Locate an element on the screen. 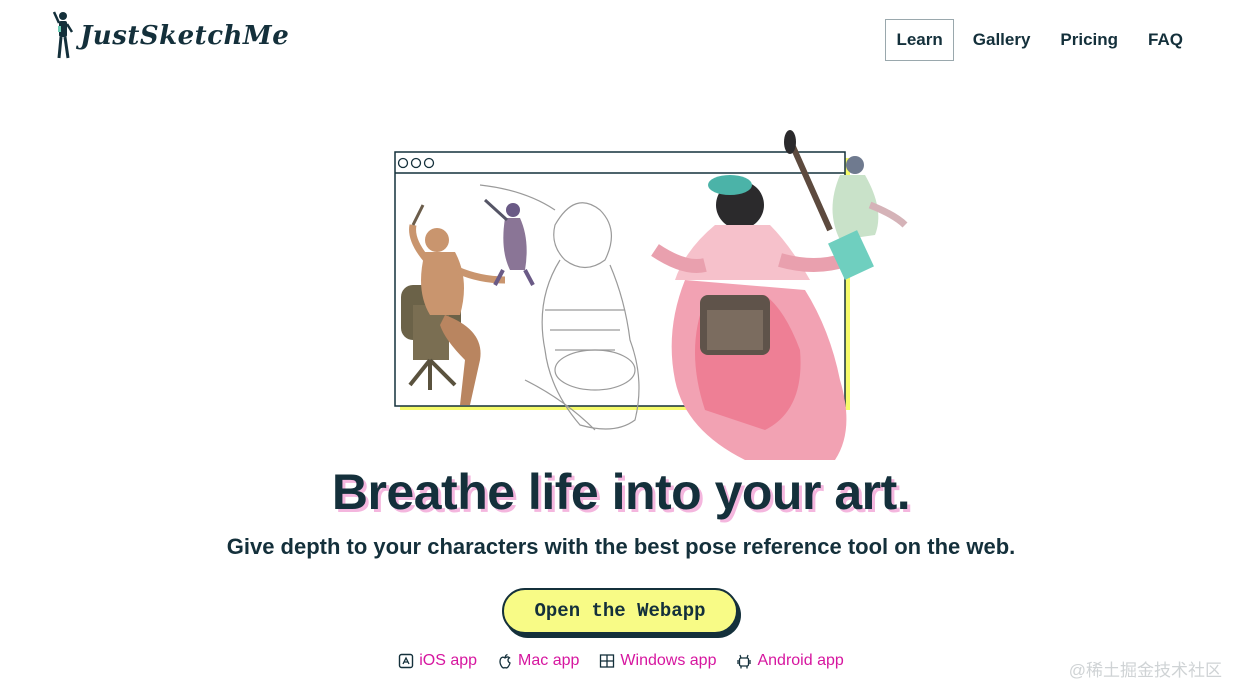 This screenshot has width=1242, height=699. watermark: @稀土掘金技术社区 is located at coordinates (1145, 670).